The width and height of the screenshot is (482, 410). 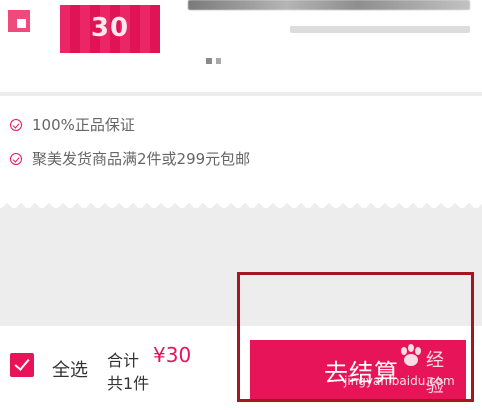 What do you see at coordinates (361, 373) in the screenshot?
I see `checkout-button-label: 去结算` at bounding box center [361, 373].